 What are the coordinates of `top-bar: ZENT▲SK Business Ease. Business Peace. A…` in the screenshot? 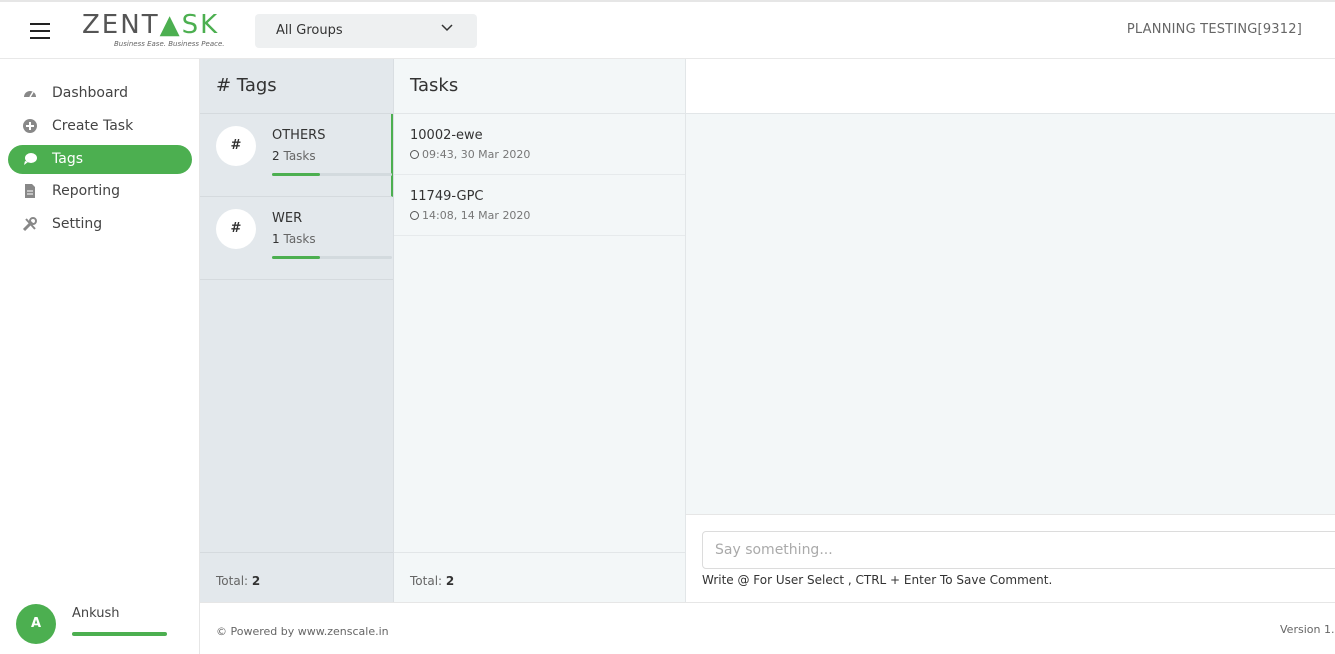 It's located at (667, 29).